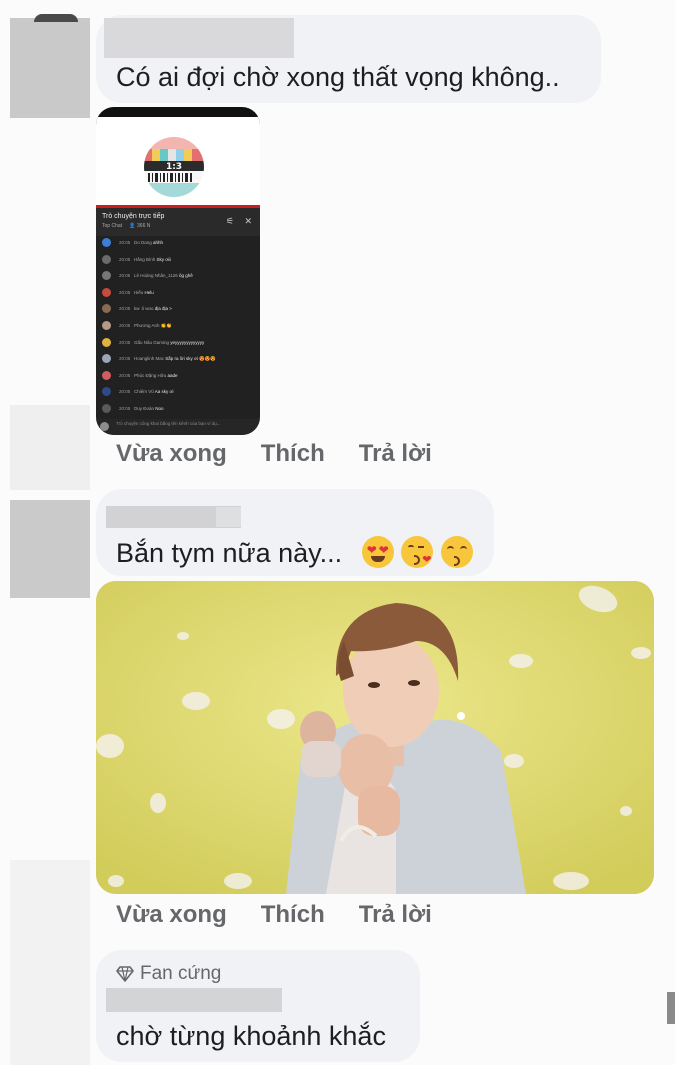  I want to click on comment-bubble: Có ai đợi chờ xong thất vọng không.., so click(348, 59).